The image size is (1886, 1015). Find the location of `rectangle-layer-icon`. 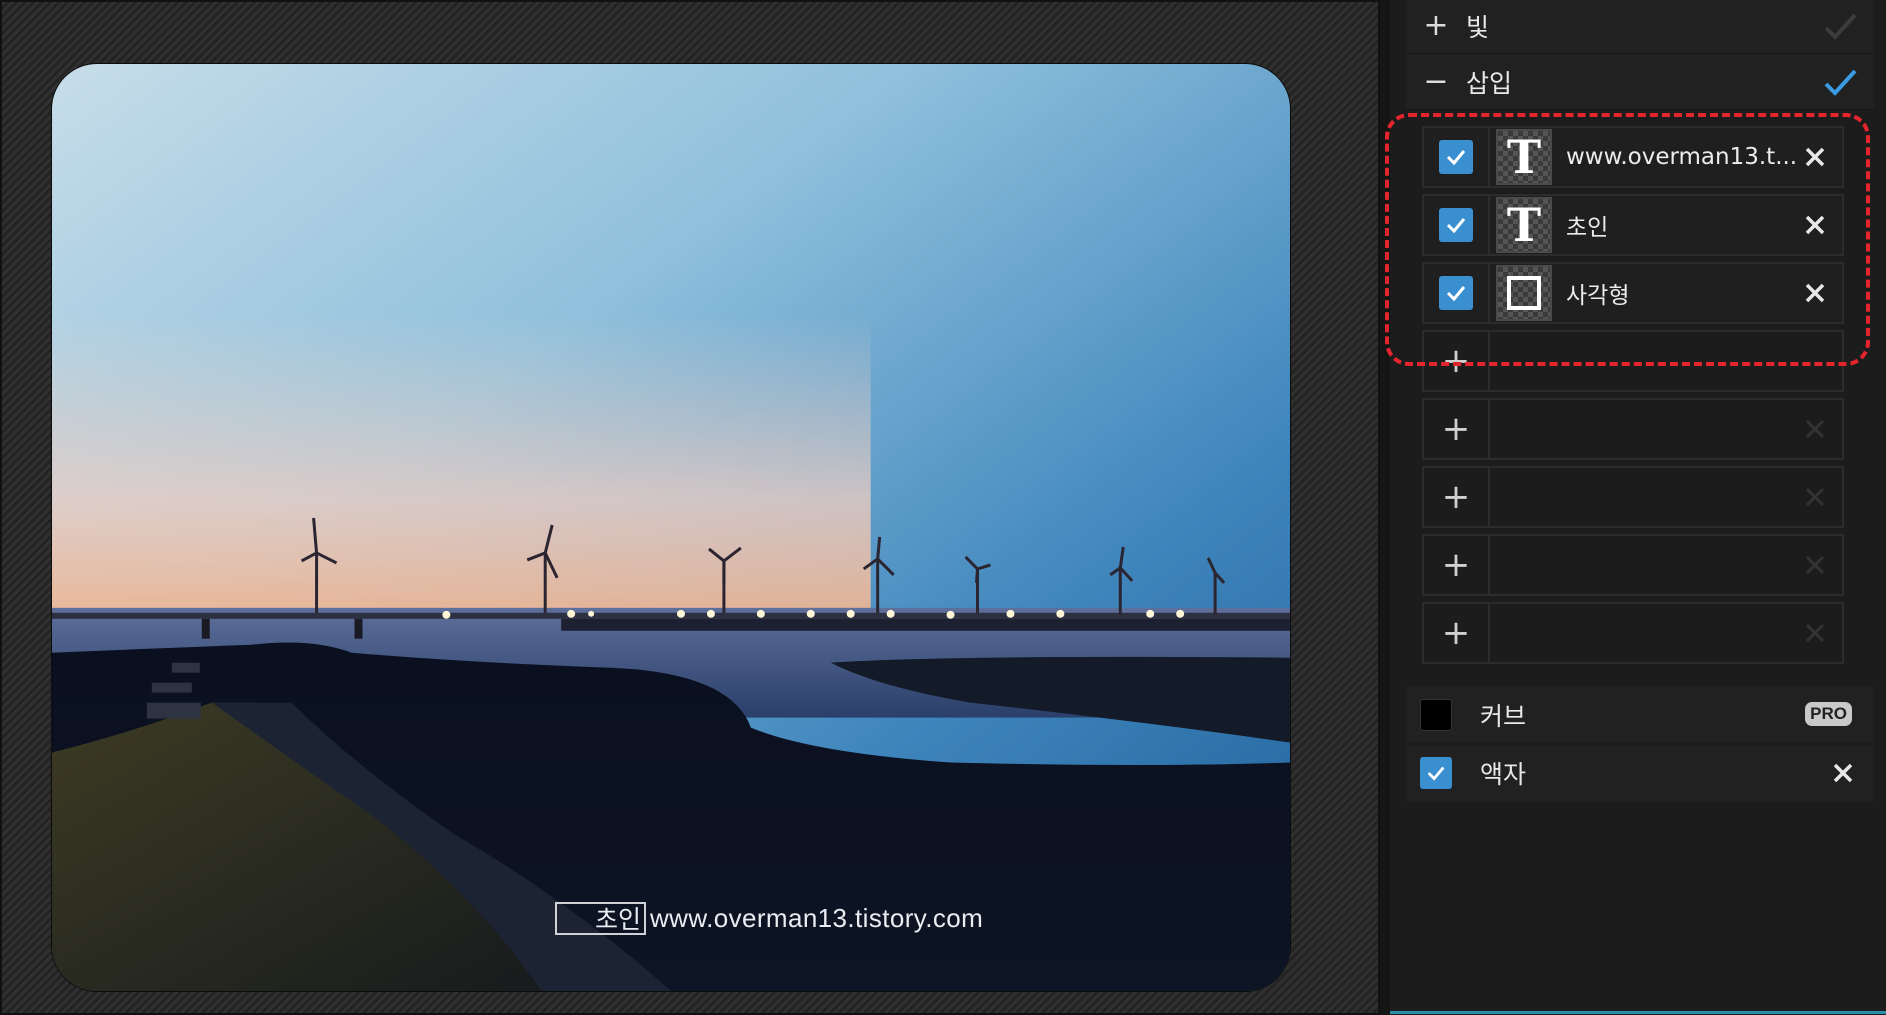

rectangle-layer-icon is located at coordinates (1524, 293).